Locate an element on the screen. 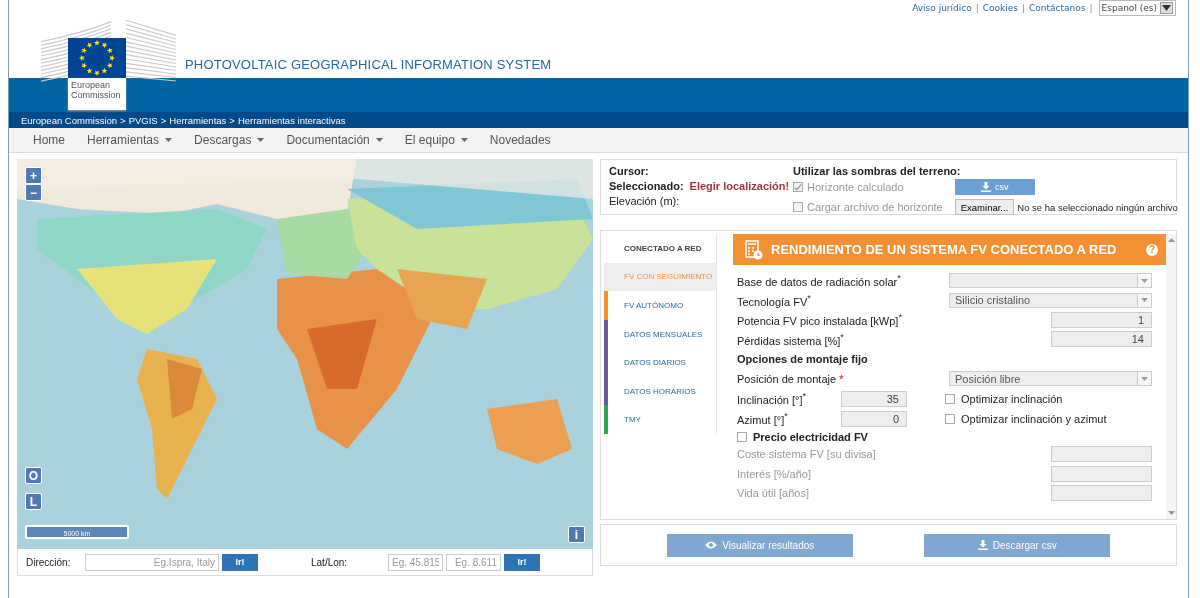  breadcrumb-link: Herramientas interactivas is located at coordinates (291, 120).